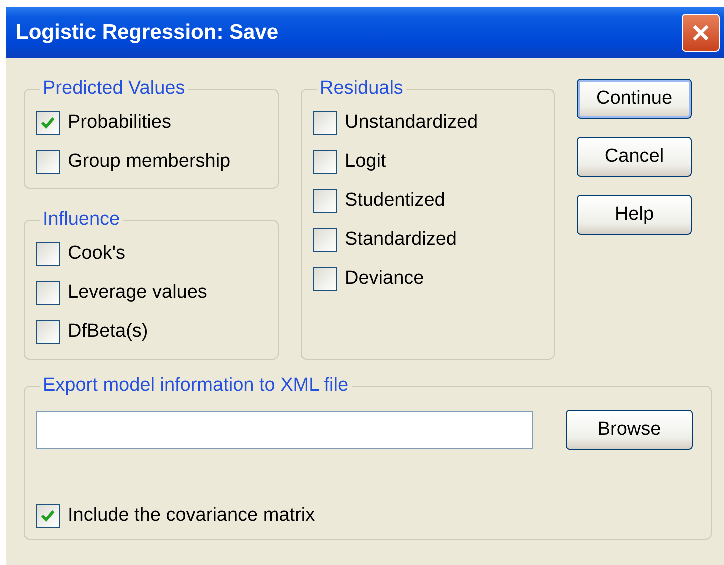  What do you see at coordinates (114, 89) in the screenshot?
I see `group-title: Predicted Values` at bounding box center [114, 89].